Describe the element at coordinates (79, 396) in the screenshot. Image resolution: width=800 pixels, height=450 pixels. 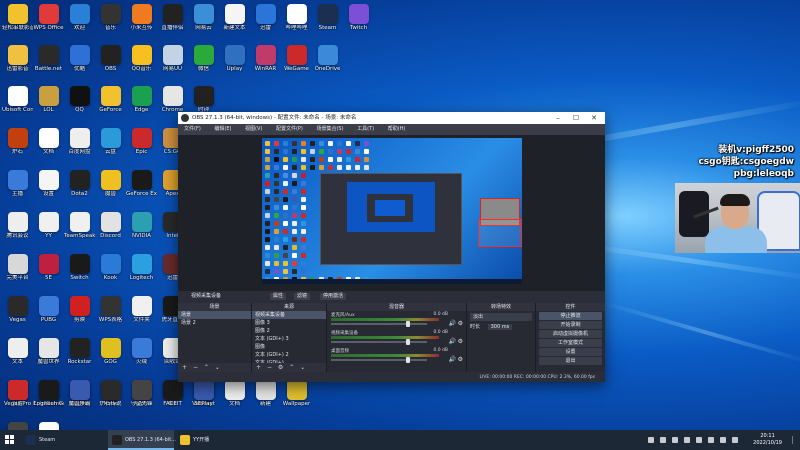
I see `desktop-icon: 魔兽争霸` at that location.